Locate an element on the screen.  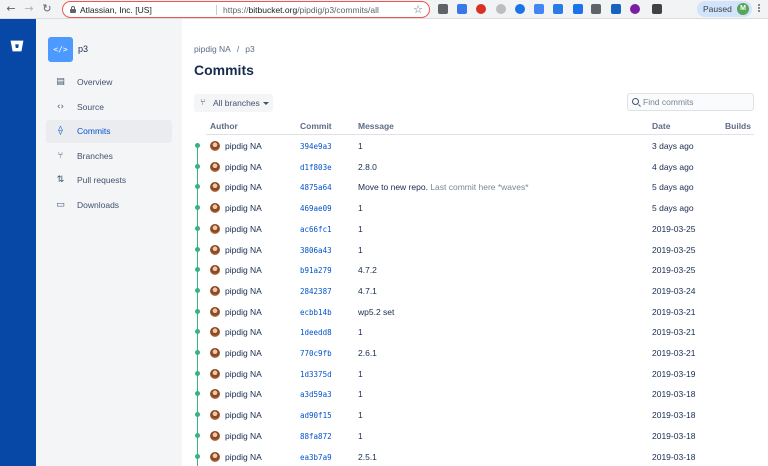
table-row: pipdig NA ac66fc1 1 2019-03-25 is located at coordinates (475, 229).